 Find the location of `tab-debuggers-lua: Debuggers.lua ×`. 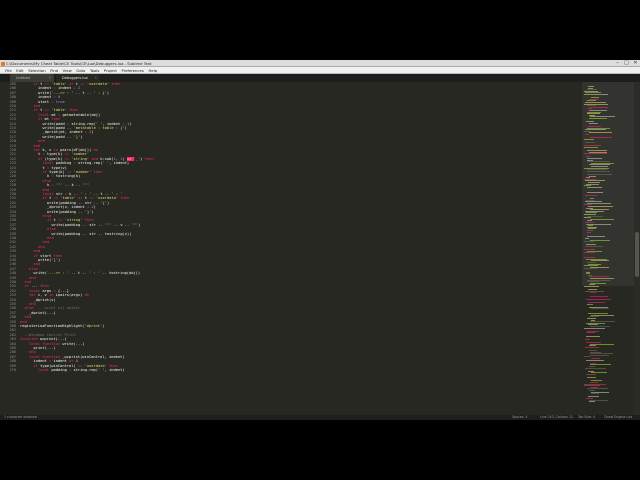

tab-debuggers-lua: Debuggers.lua × is located at coordinates (78, 78).